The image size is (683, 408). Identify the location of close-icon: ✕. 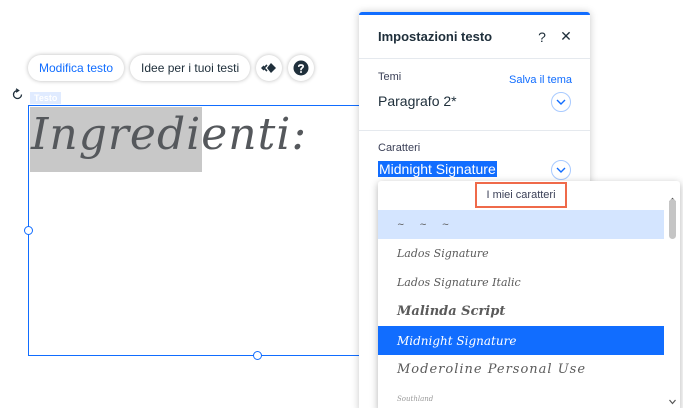
(566, 37).